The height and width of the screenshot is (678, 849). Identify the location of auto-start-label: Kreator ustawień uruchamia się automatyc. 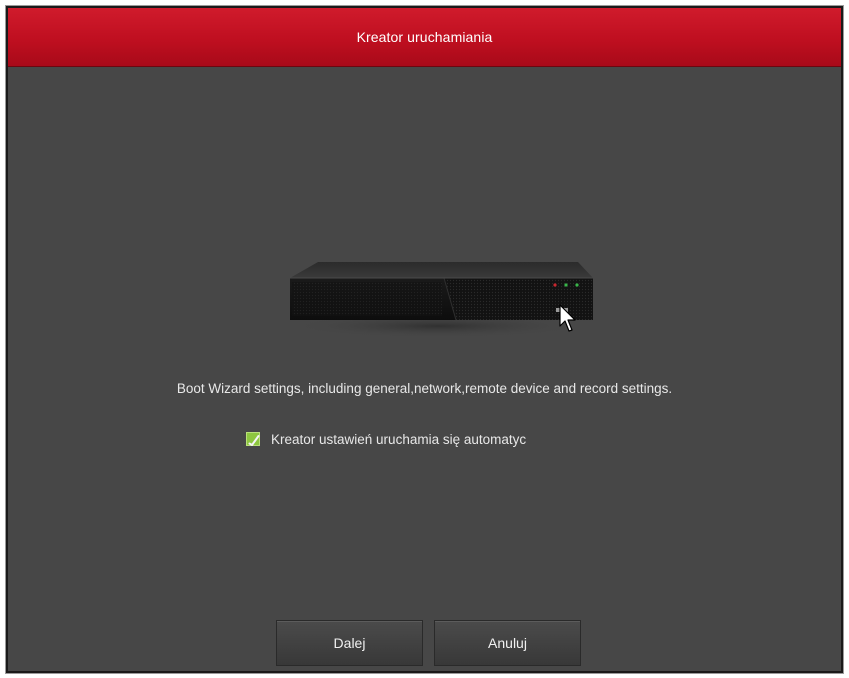
(399, 439).